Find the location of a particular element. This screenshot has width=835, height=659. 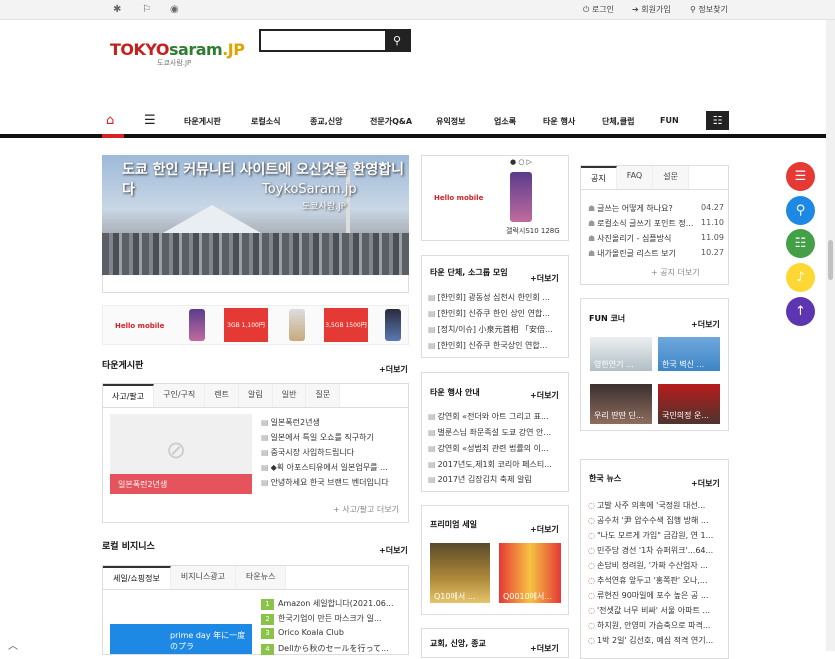

ad-banner-left: Hello mobile 3GB 1,100円 3,5GB 1500円 is located at coordinates (255, 325).